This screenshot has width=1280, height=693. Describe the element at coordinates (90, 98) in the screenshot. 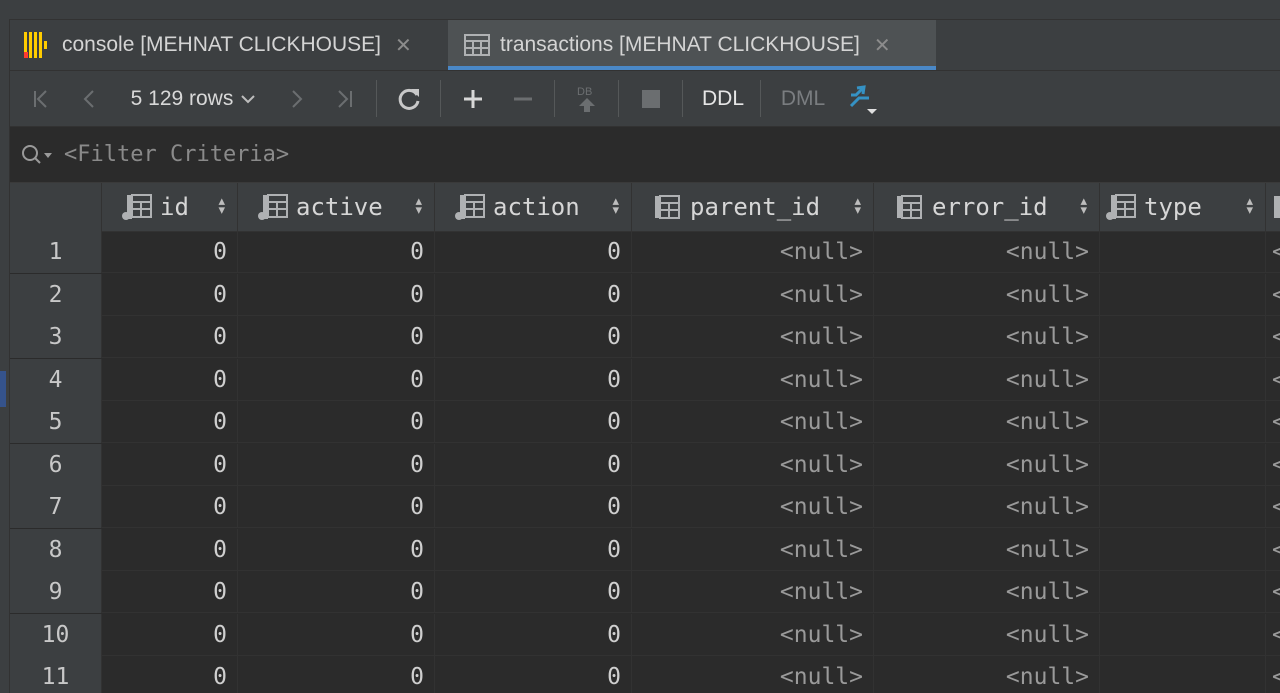

I see `previous-page-icon` at that location.